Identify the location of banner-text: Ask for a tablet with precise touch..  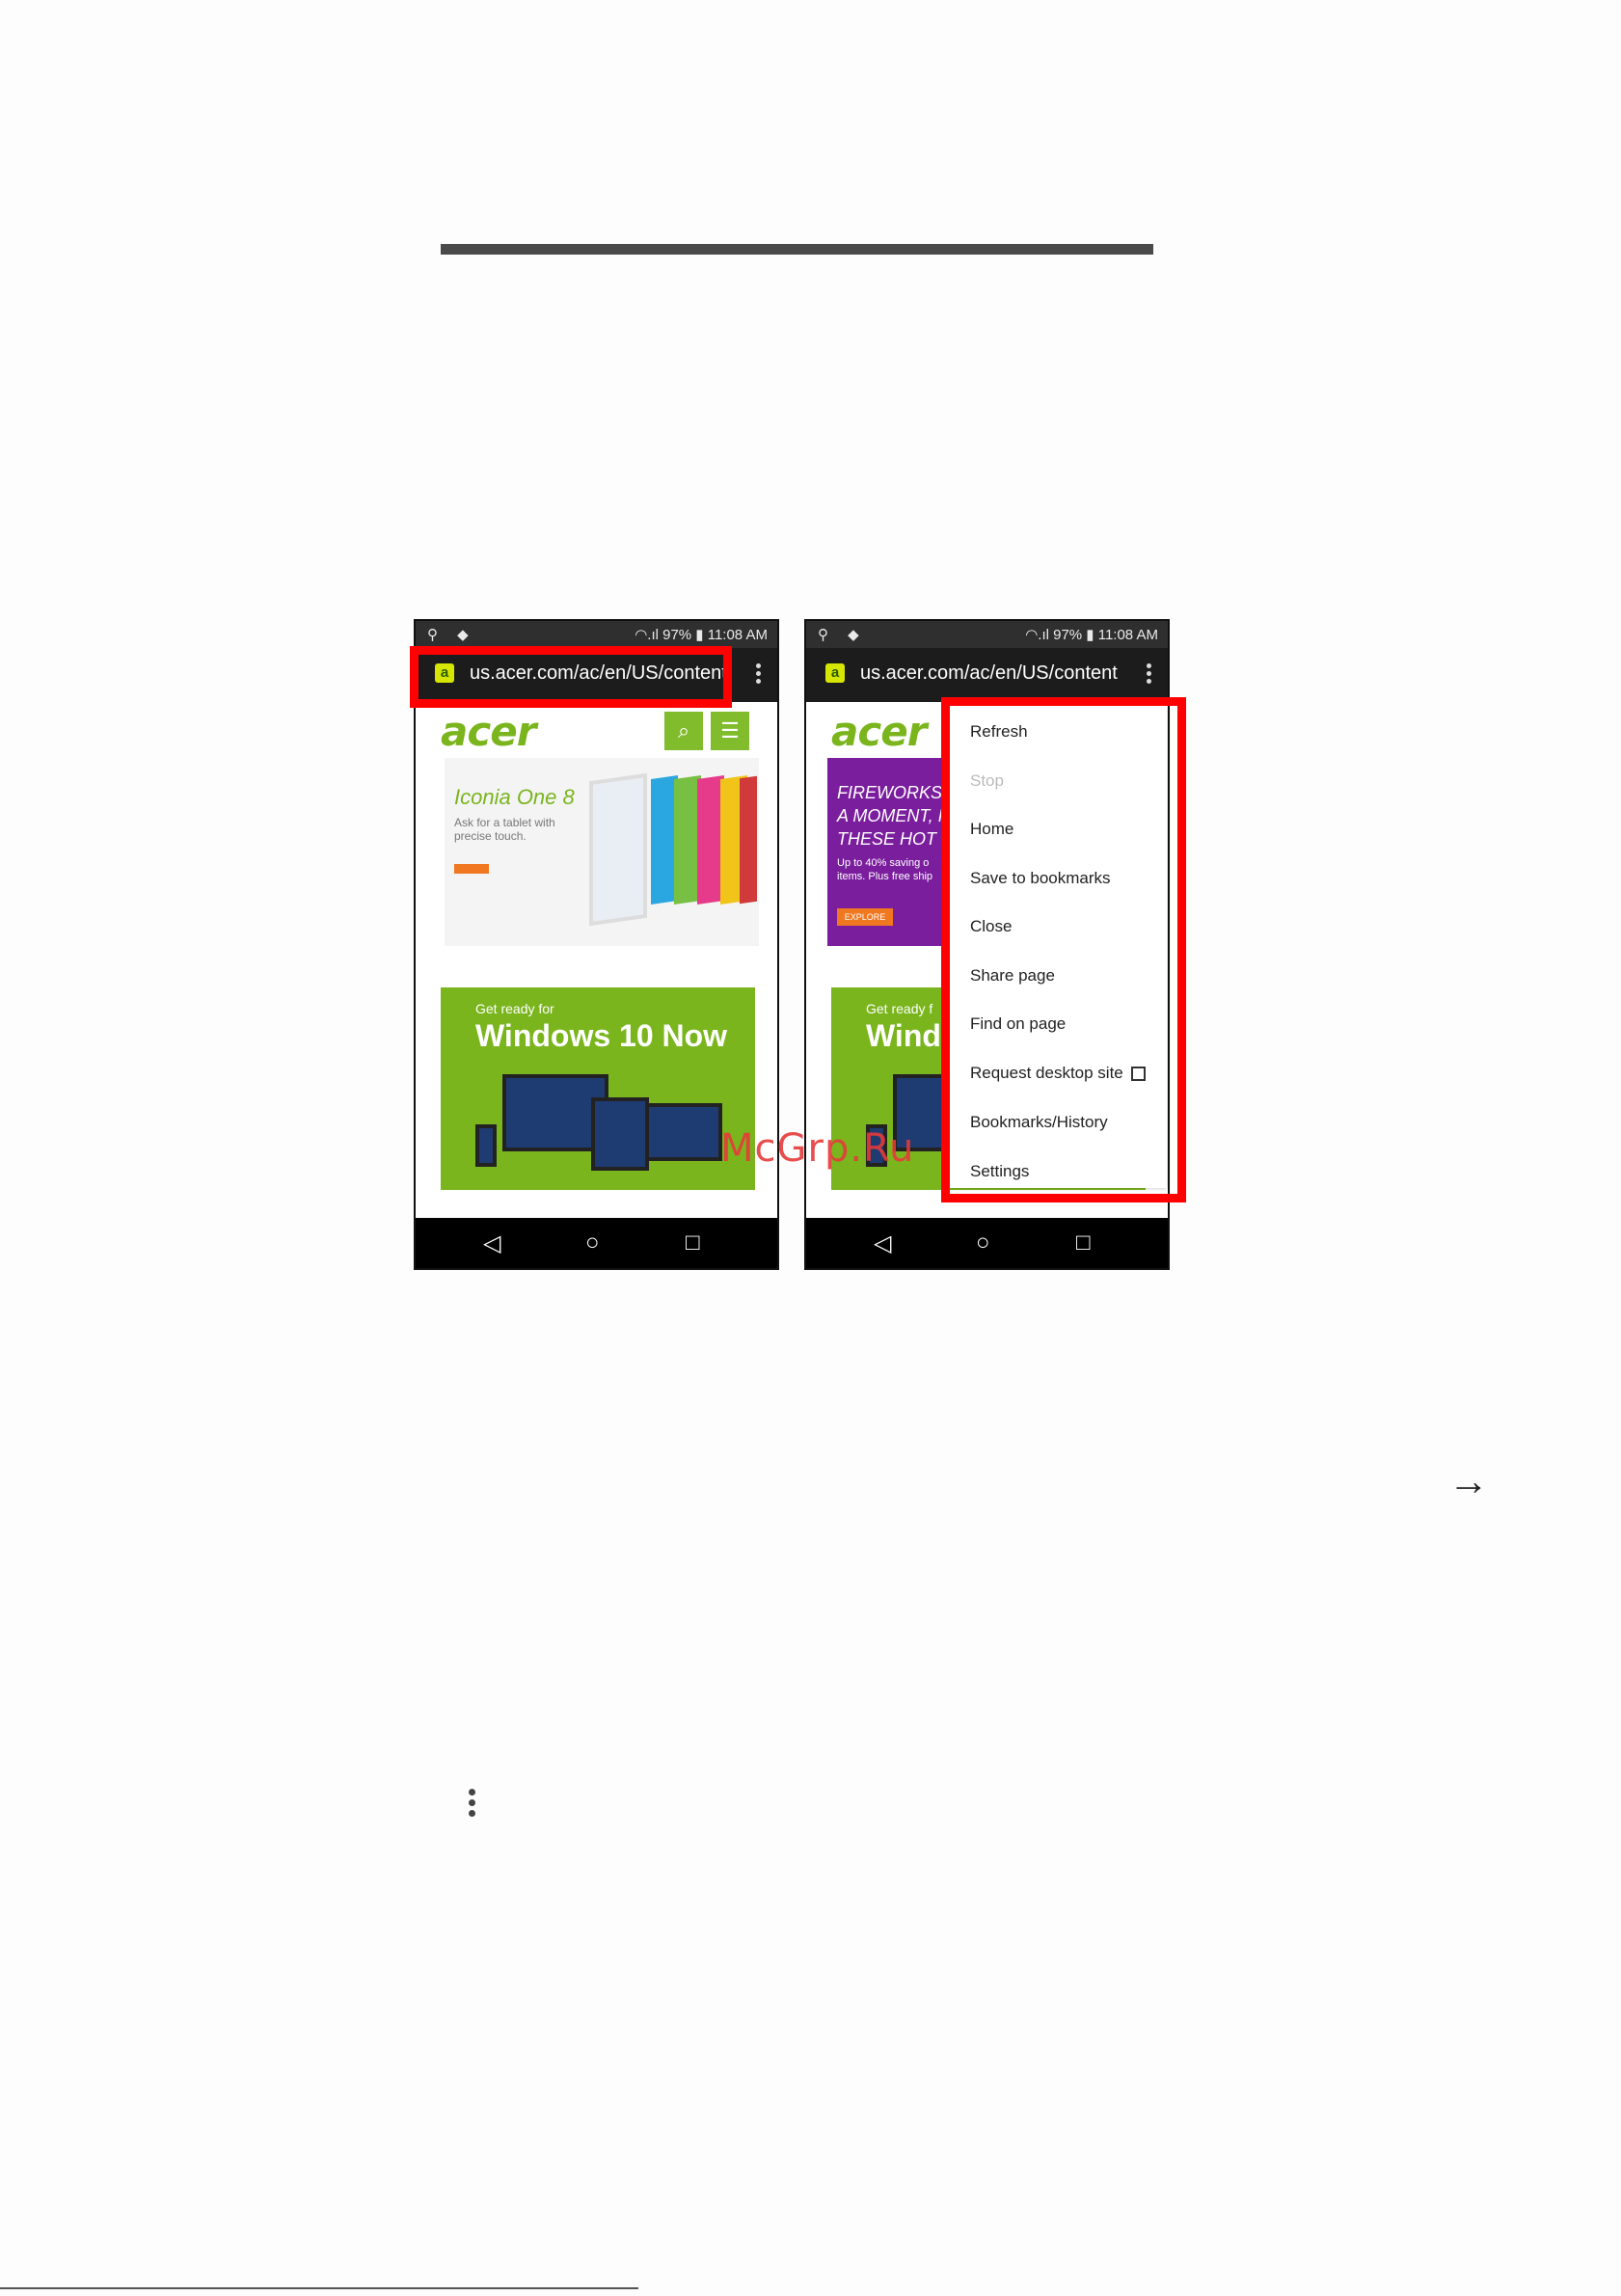
(504, 829).